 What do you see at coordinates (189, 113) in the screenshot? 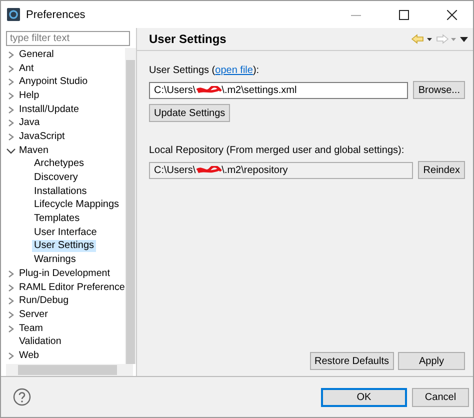
I see `update-settings-button: Update Settings` at bounding box center [189, 113].